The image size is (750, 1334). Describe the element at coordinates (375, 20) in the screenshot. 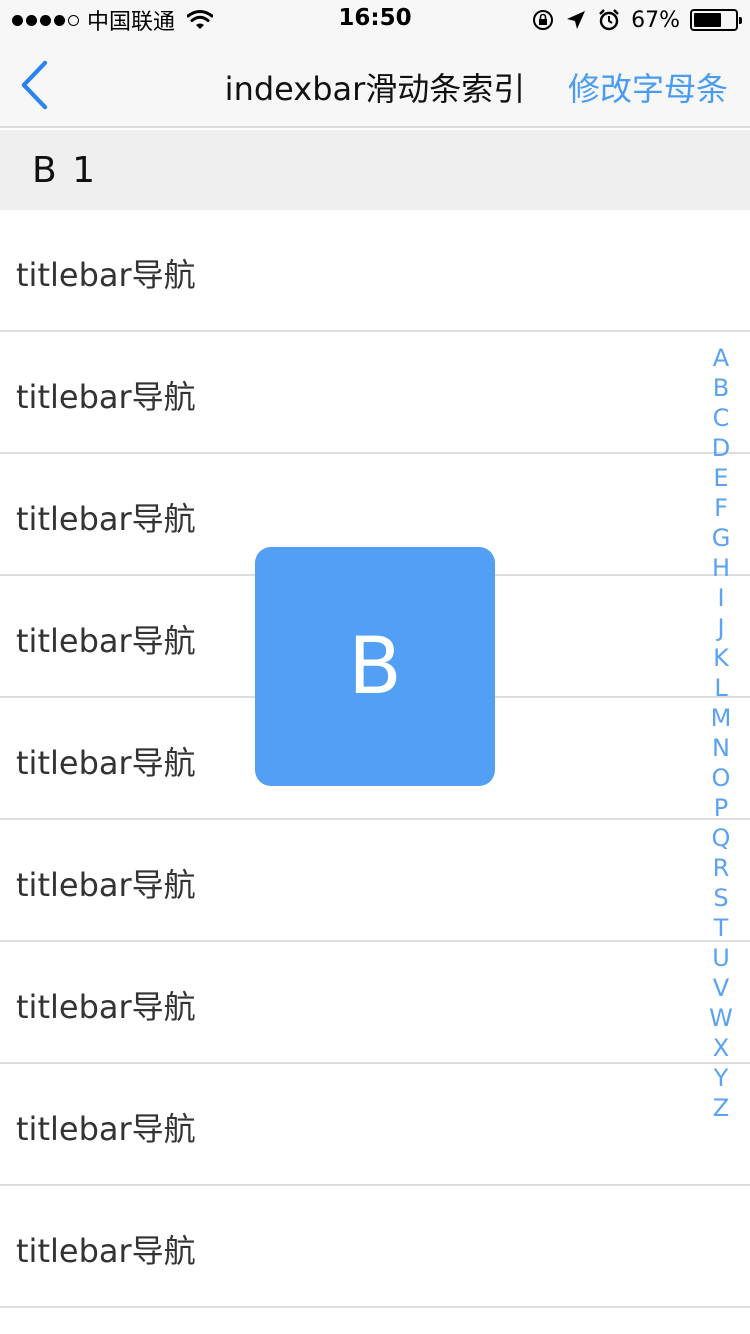

I see `status-bar: 中国联通 16:50 67%` at that location.